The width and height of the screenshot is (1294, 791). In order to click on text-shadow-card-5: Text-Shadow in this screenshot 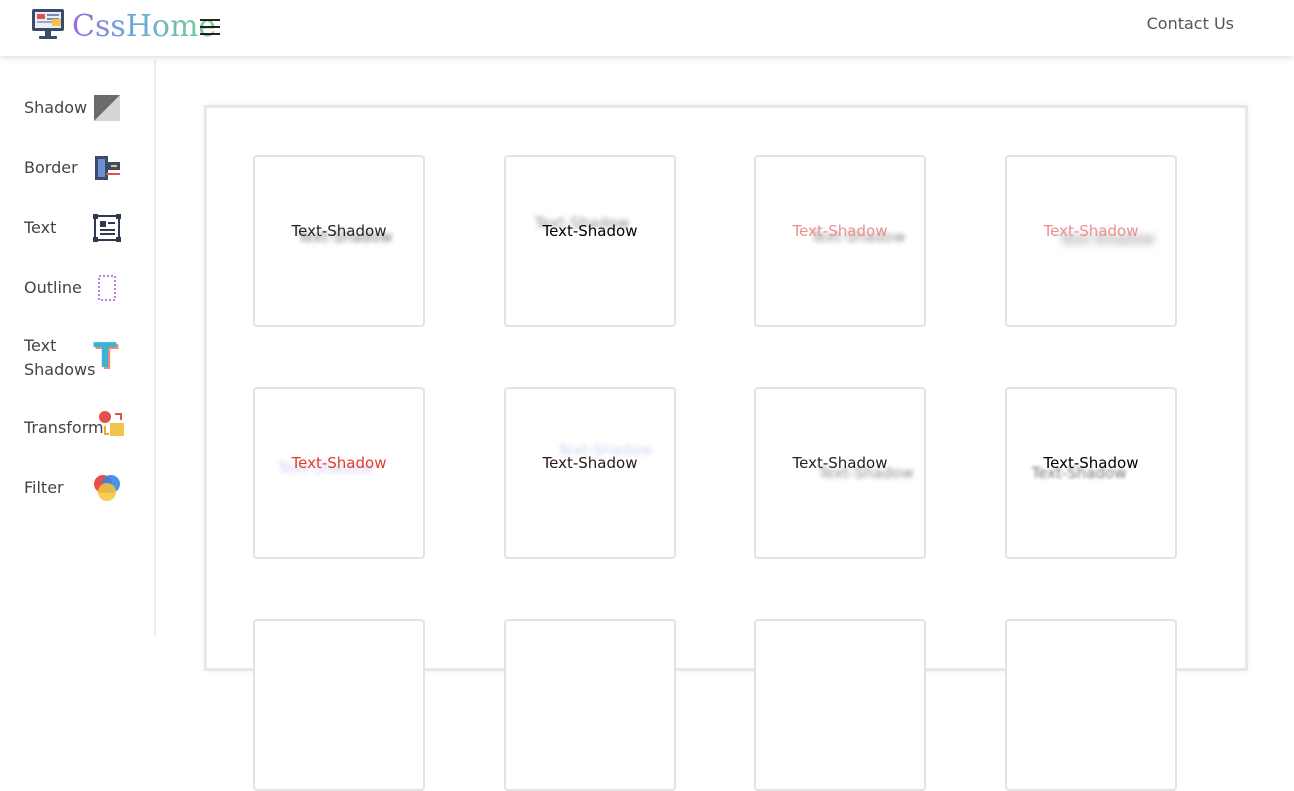, I will do `click(339, 473)`.